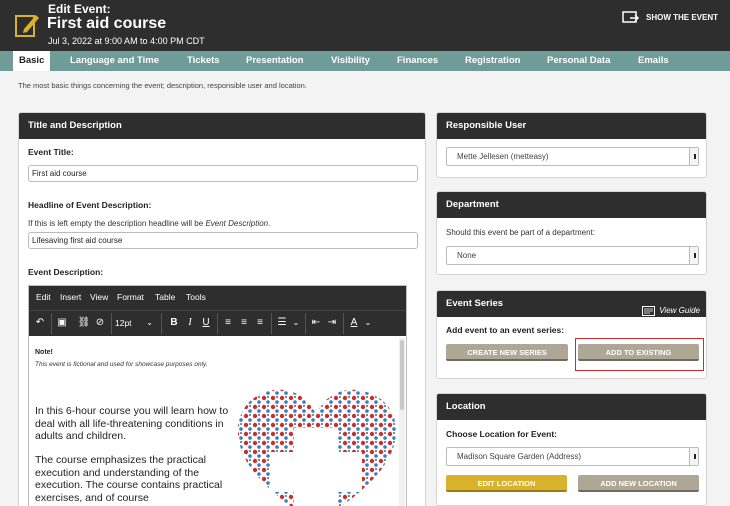  What do you see at coordinates (571, 205) in the screenshot?
I see `panel-heading: Department` at bounding box center [571, 205].